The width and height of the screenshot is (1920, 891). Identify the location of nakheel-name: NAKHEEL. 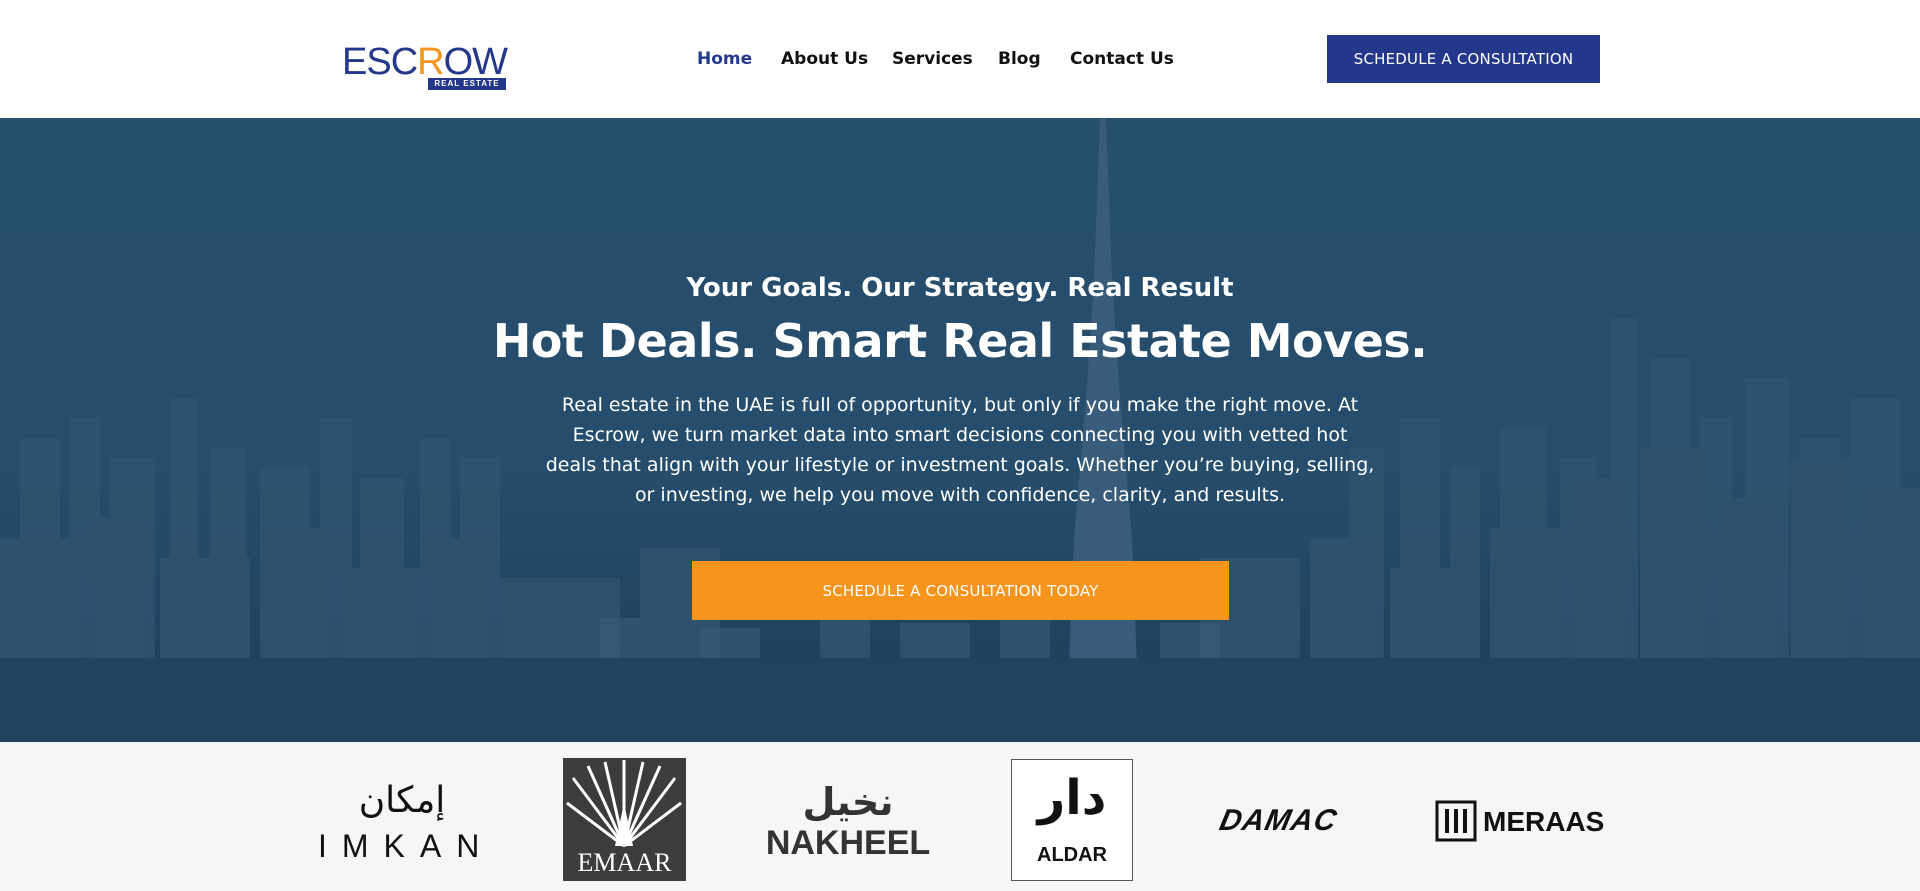
(848, 843).